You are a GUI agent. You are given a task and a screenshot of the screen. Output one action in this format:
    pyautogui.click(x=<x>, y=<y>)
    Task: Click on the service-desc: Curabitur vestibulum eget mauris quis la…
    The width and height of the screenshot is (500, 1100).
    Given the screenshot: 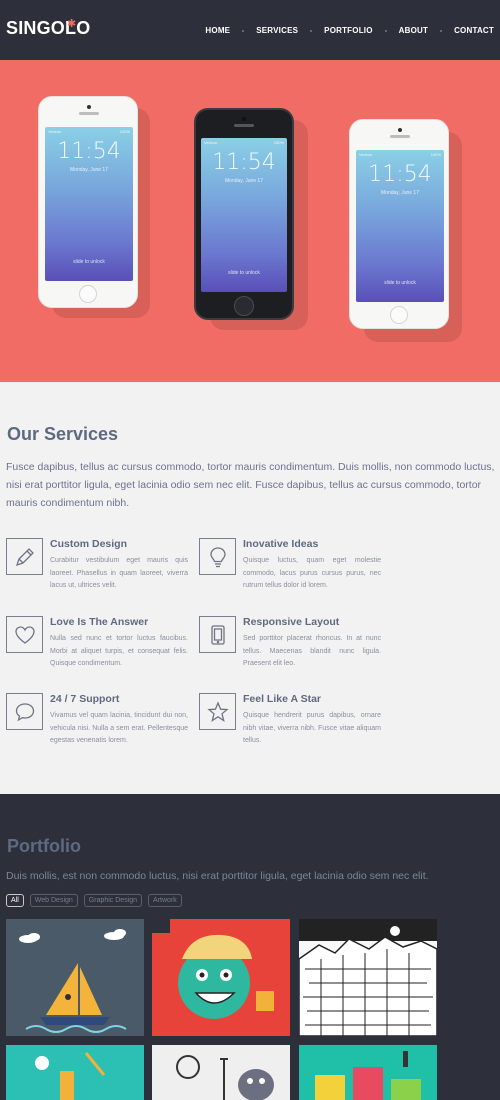 What is the action you would take?
    pyautogui.click(x=119, y=573)
    